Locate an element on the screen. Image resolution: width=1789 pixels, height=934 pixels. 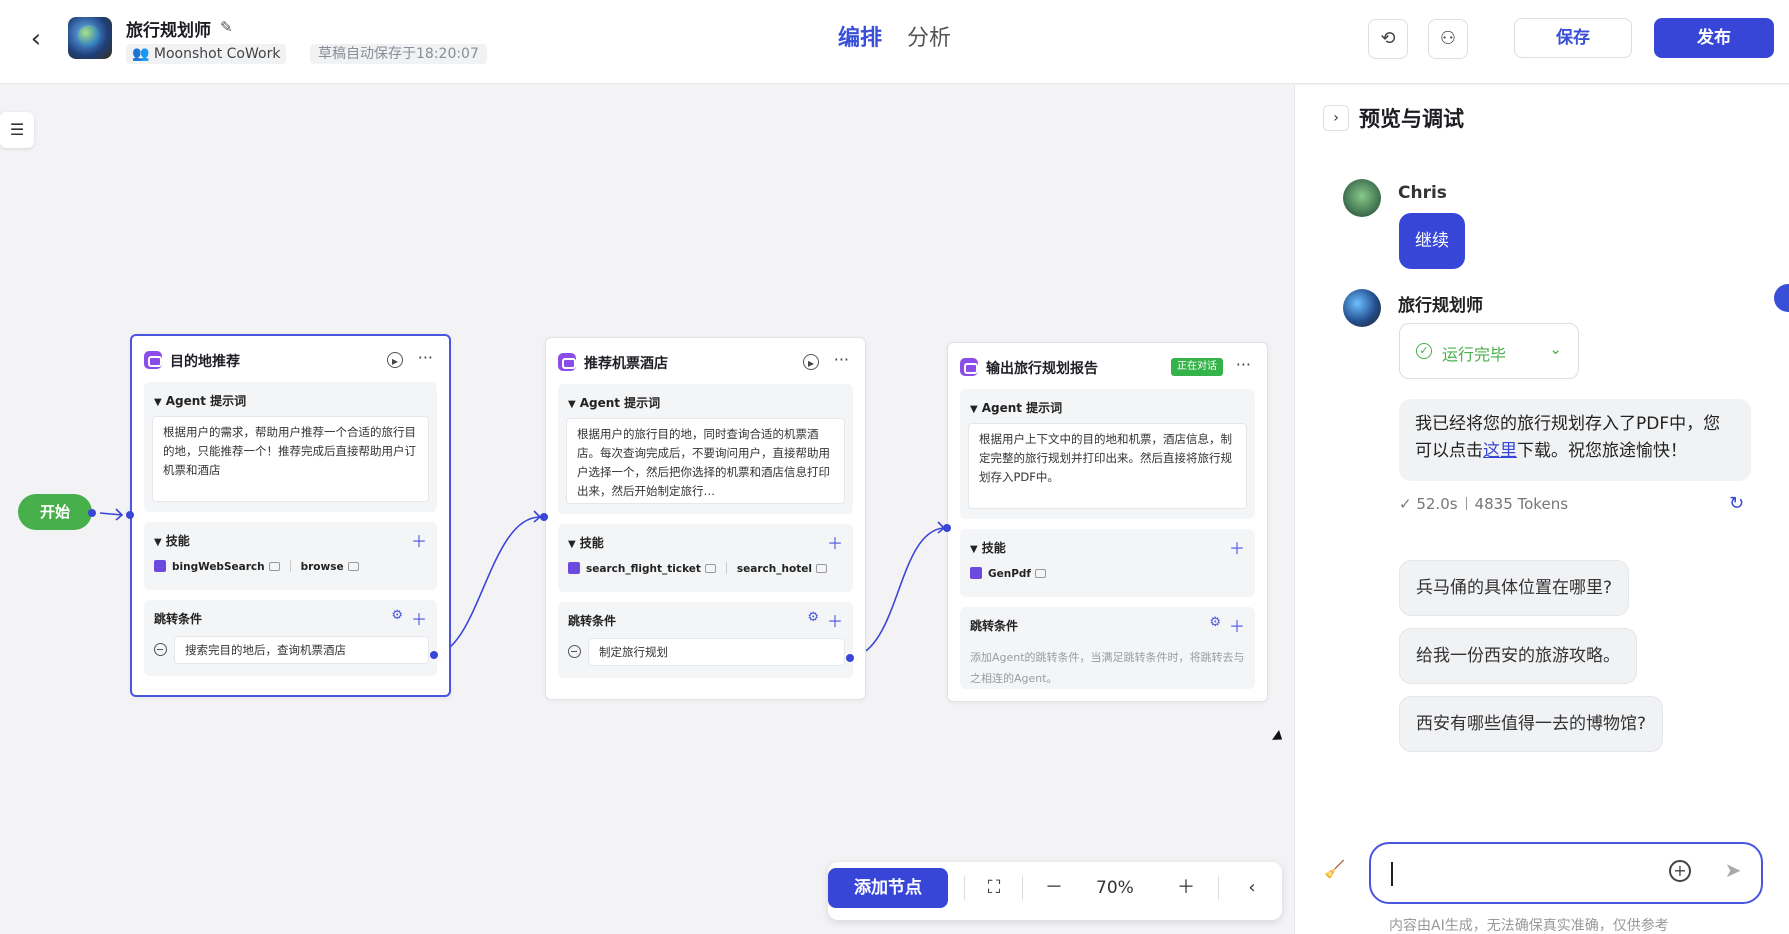
node1-input-port is located at coordinates (130, 515).